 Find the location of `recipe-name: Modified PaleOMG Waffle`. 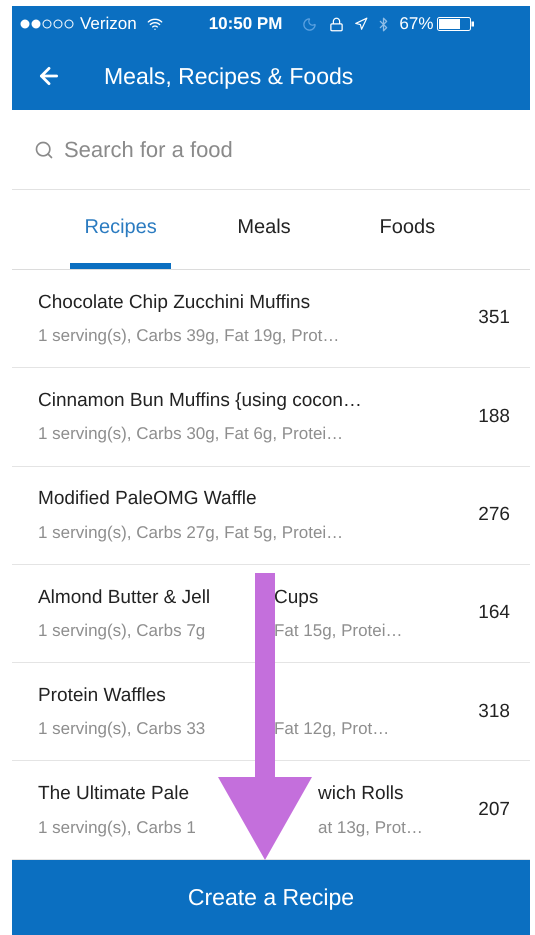

recipe-name: Modified PaleOMG Waffle is located at coordinates (147, 499).